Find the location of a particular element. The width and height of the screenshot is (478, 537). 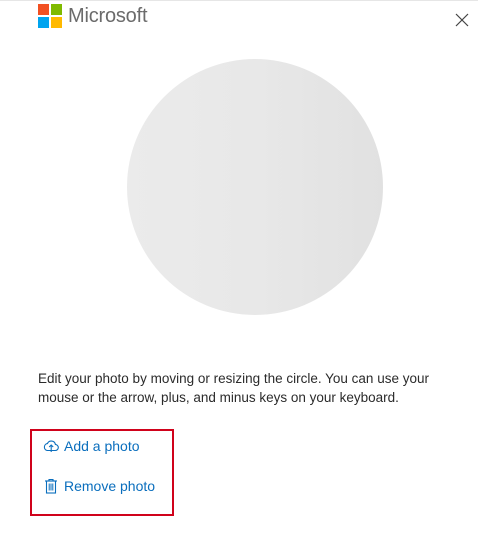

remove-photo-label: Remove photo is located at coordinates (110, 486).